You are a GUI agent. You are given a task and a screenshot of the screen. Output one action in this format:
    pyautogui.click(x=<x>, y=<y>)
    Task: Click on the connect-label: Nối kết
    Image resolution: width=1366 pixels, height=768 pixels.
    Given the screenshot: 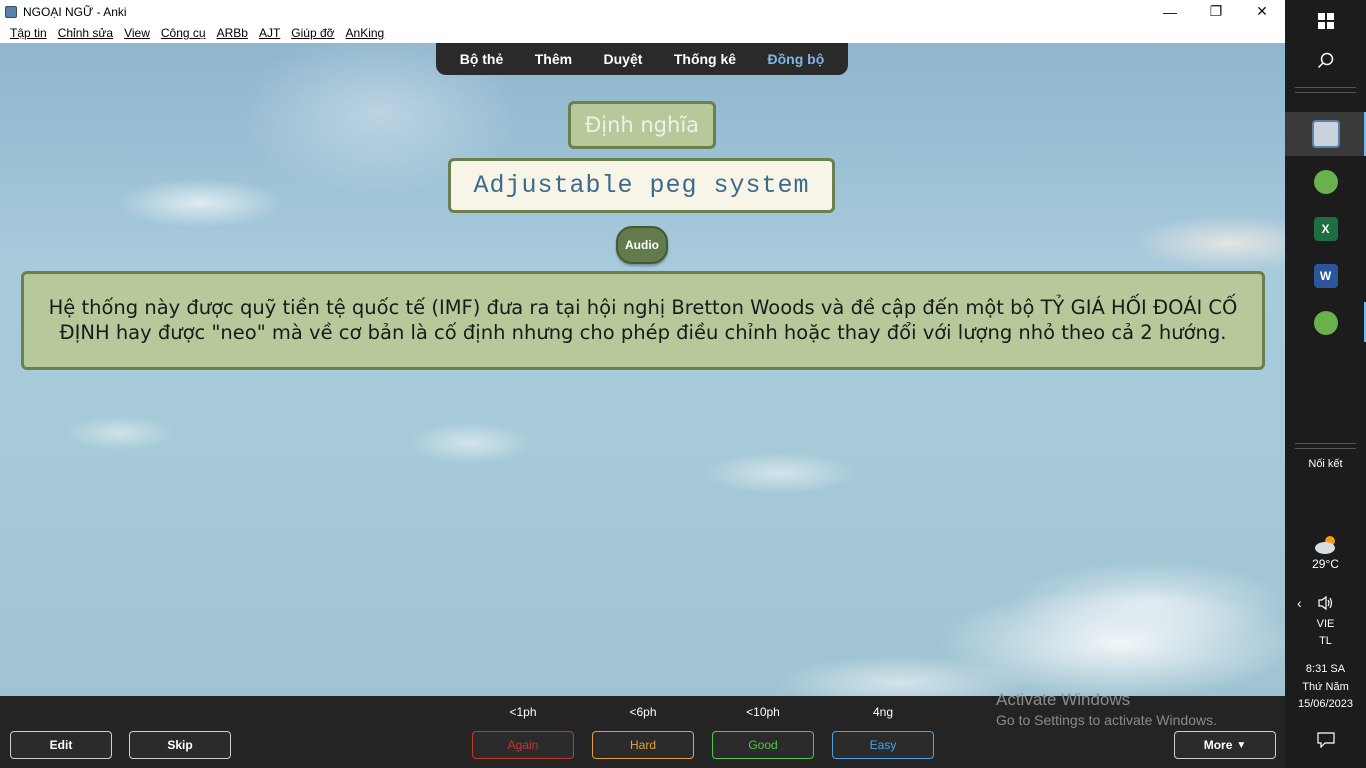 What is the action you would take?
    pyautogui.click(x=1325, y=464)
    